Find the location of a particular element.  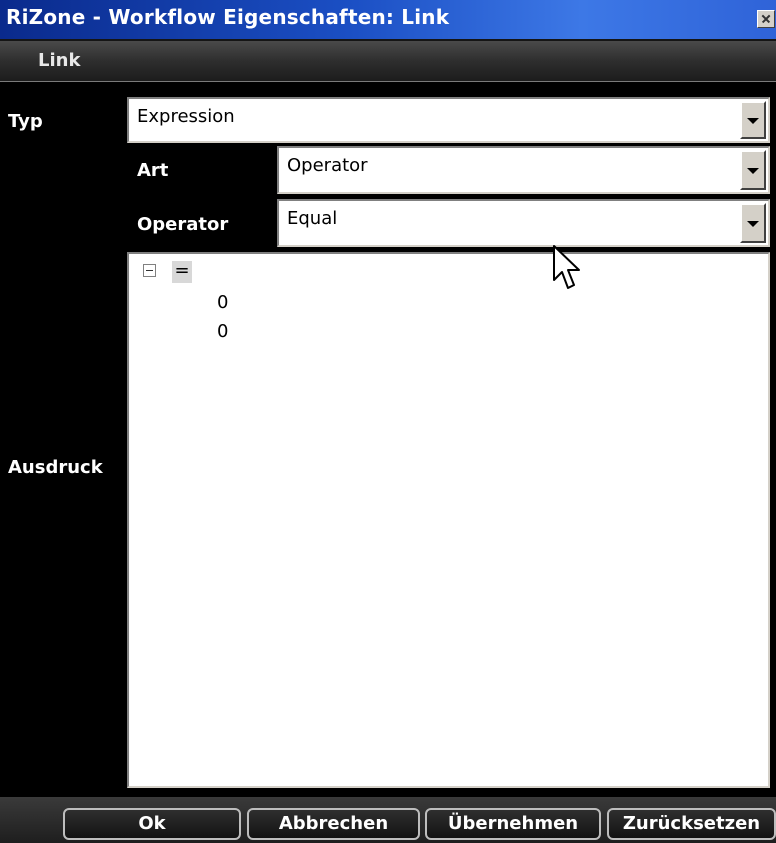

button-bar: Ok Abbrechen Übernehmen Zurücksetzen is located at coordinates (388, 820).